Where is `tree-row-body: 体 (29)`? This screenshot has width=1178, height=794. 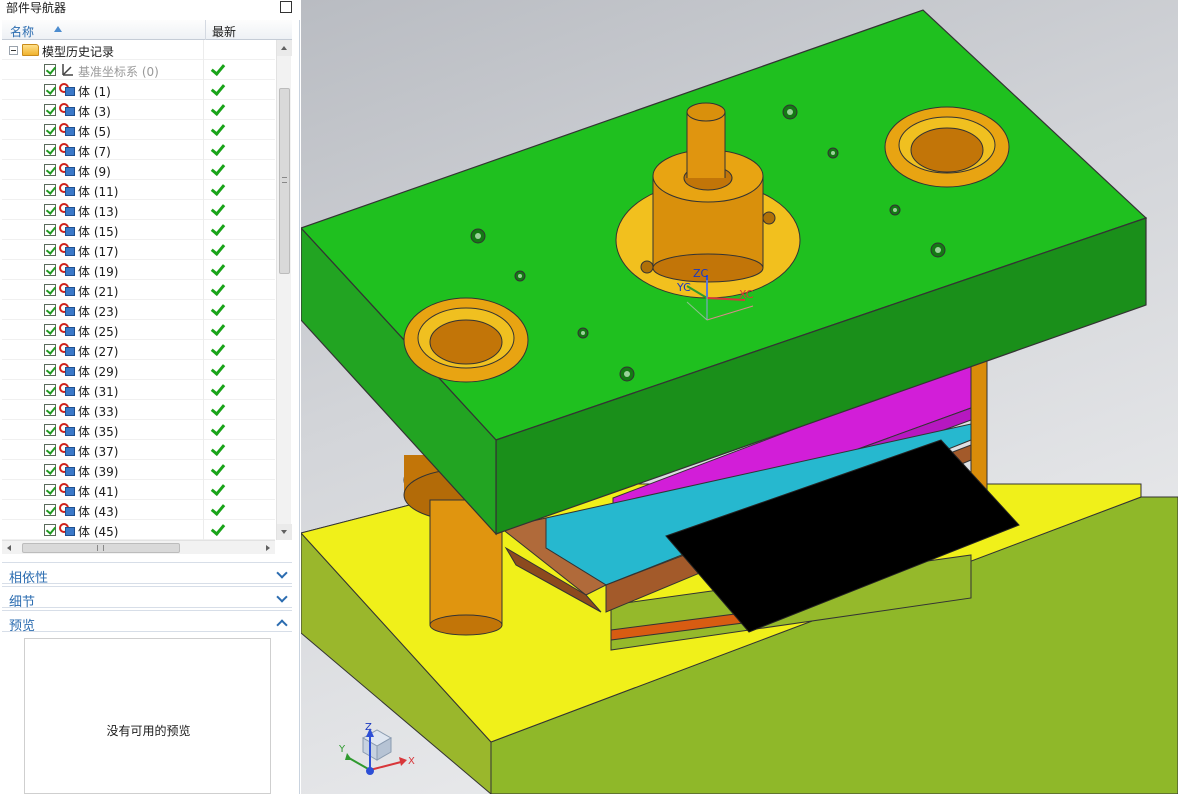
tree-row-body: 体 (29) is located at coordinates (138, 370).